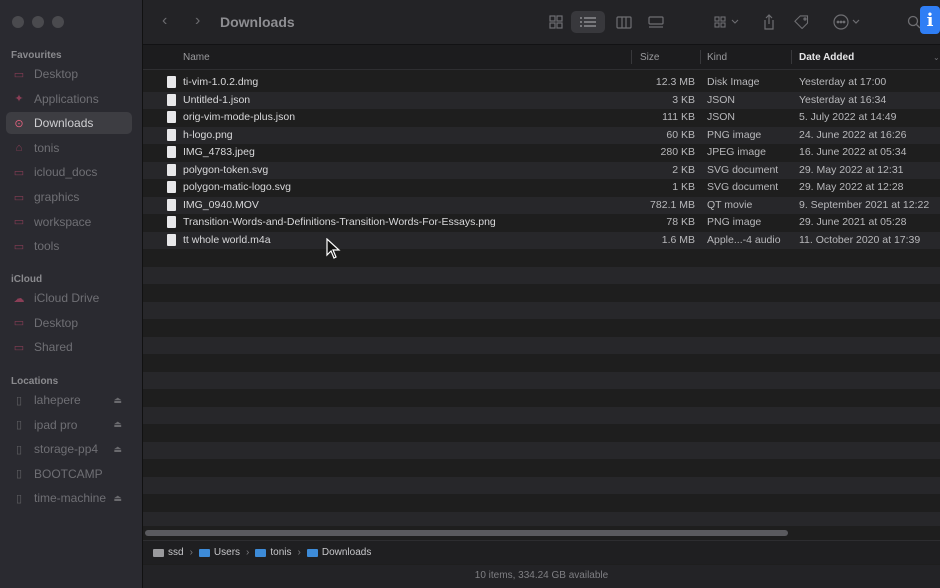  What do you see at coordinates (624, 22) in the screenshot?
I see `column-view-button` at bounding box center [624, 22].